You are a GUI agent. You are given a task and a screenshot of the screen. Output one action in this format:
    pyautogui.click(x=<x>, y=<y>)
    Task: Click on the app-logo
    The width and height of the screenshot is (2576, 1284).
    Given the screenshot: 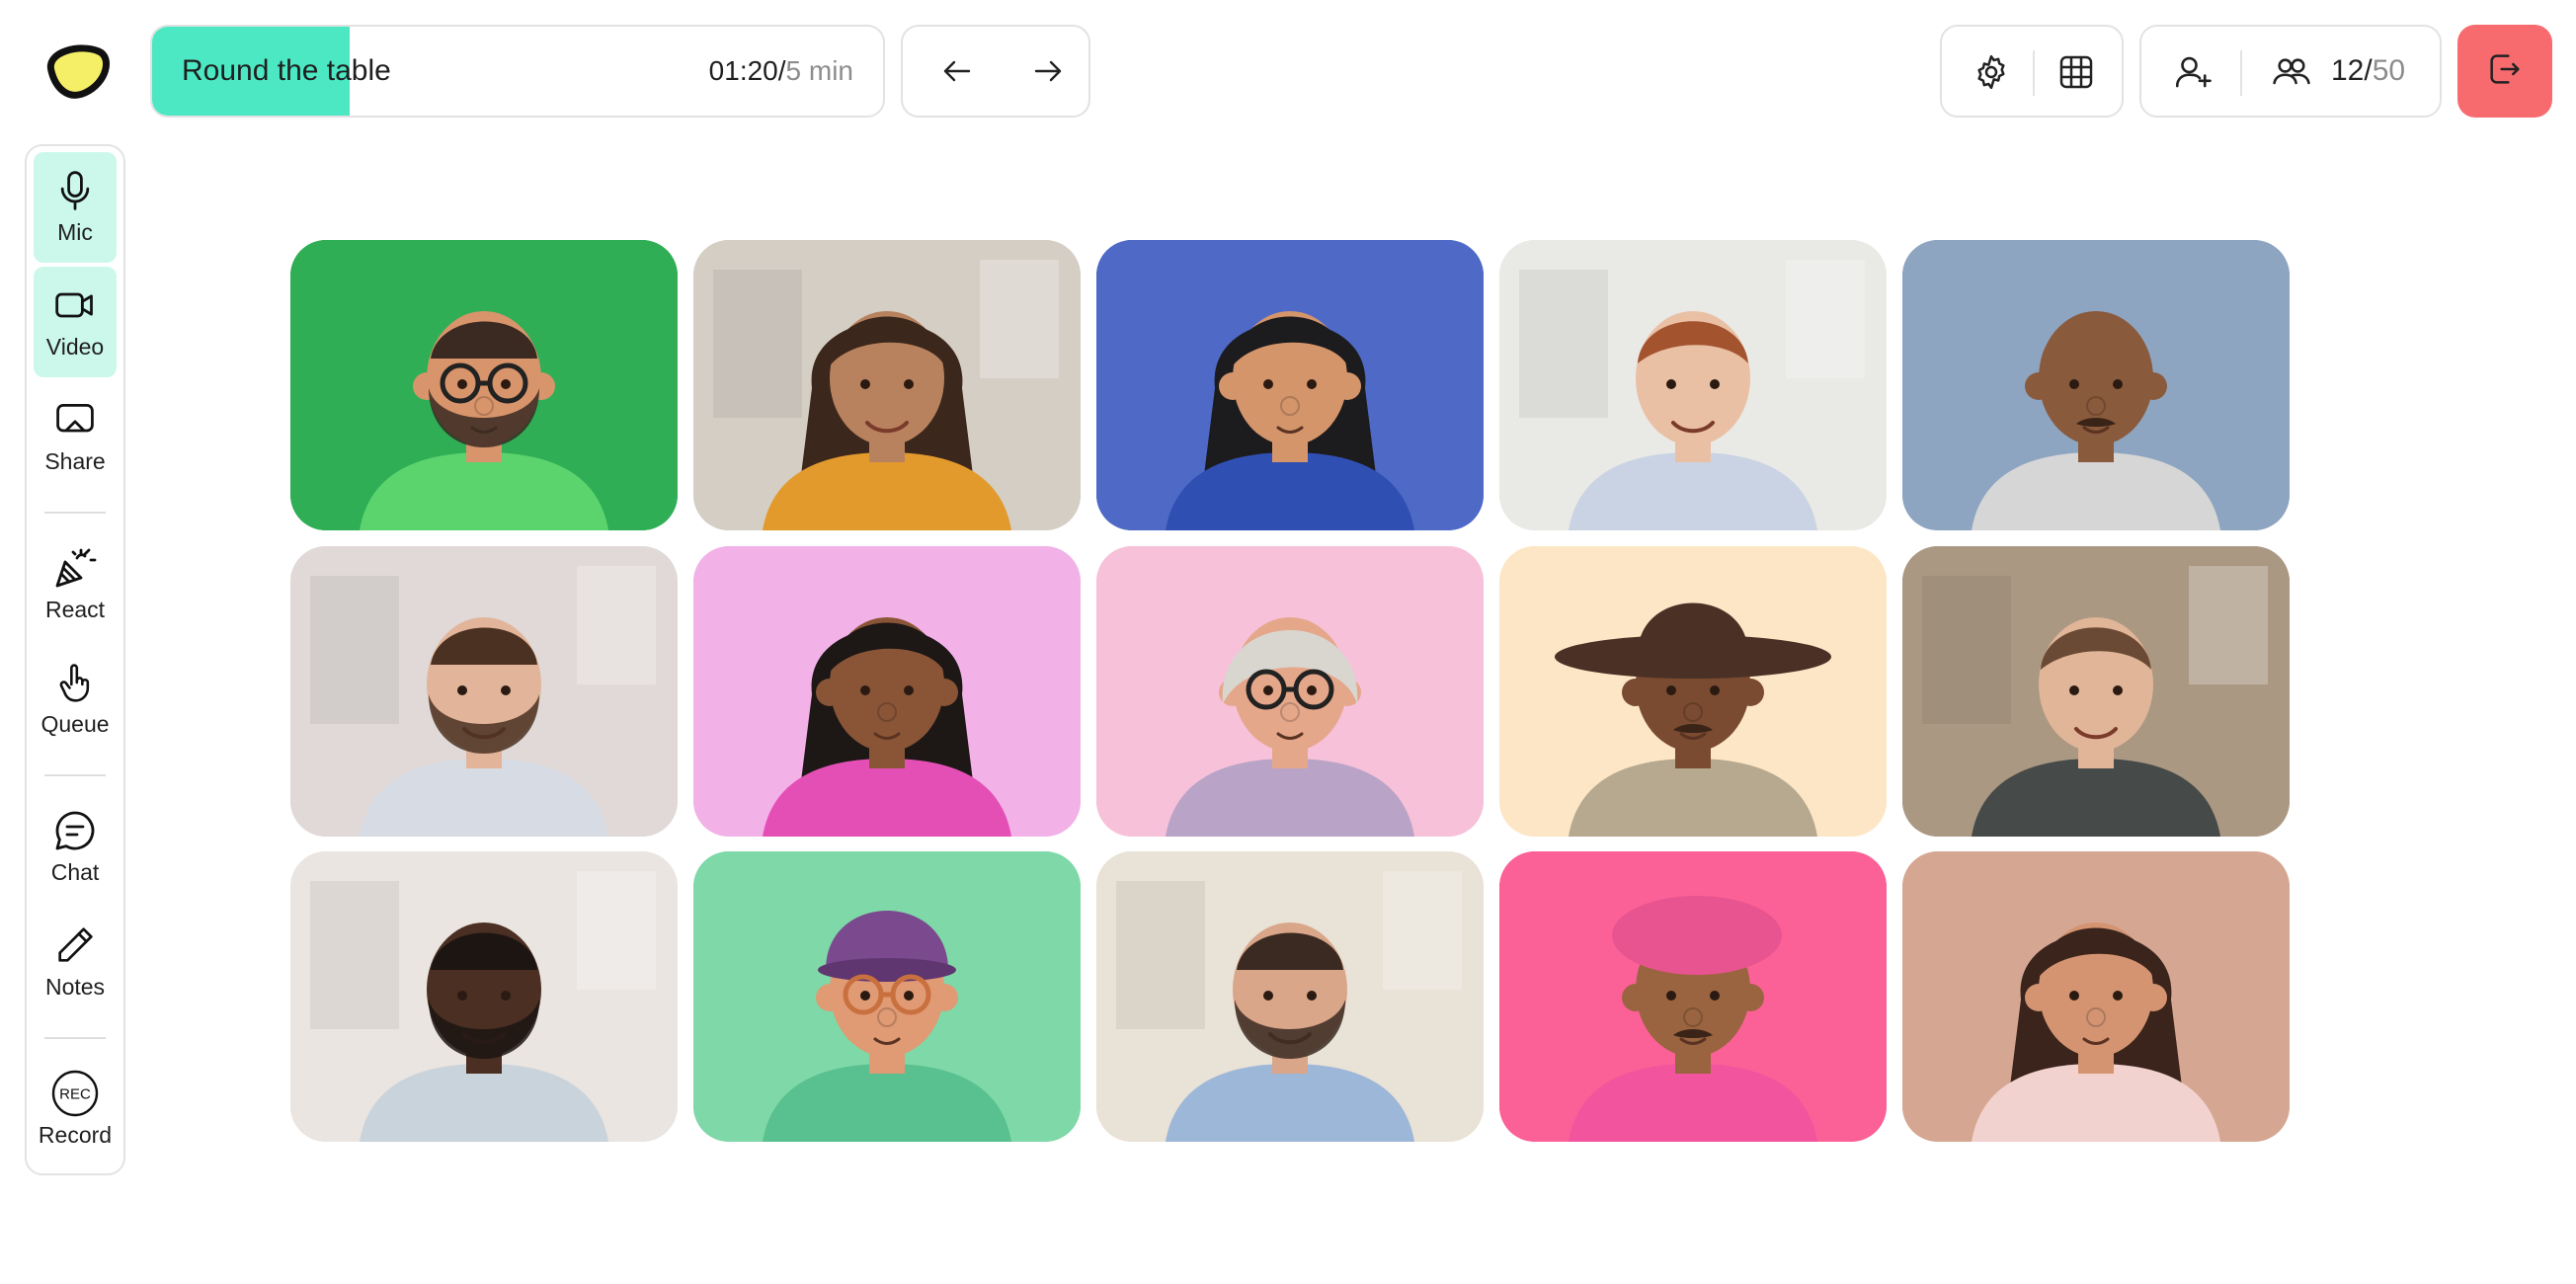 What is the action you would take?
    pyautogui.click(x=76, y=71)
    